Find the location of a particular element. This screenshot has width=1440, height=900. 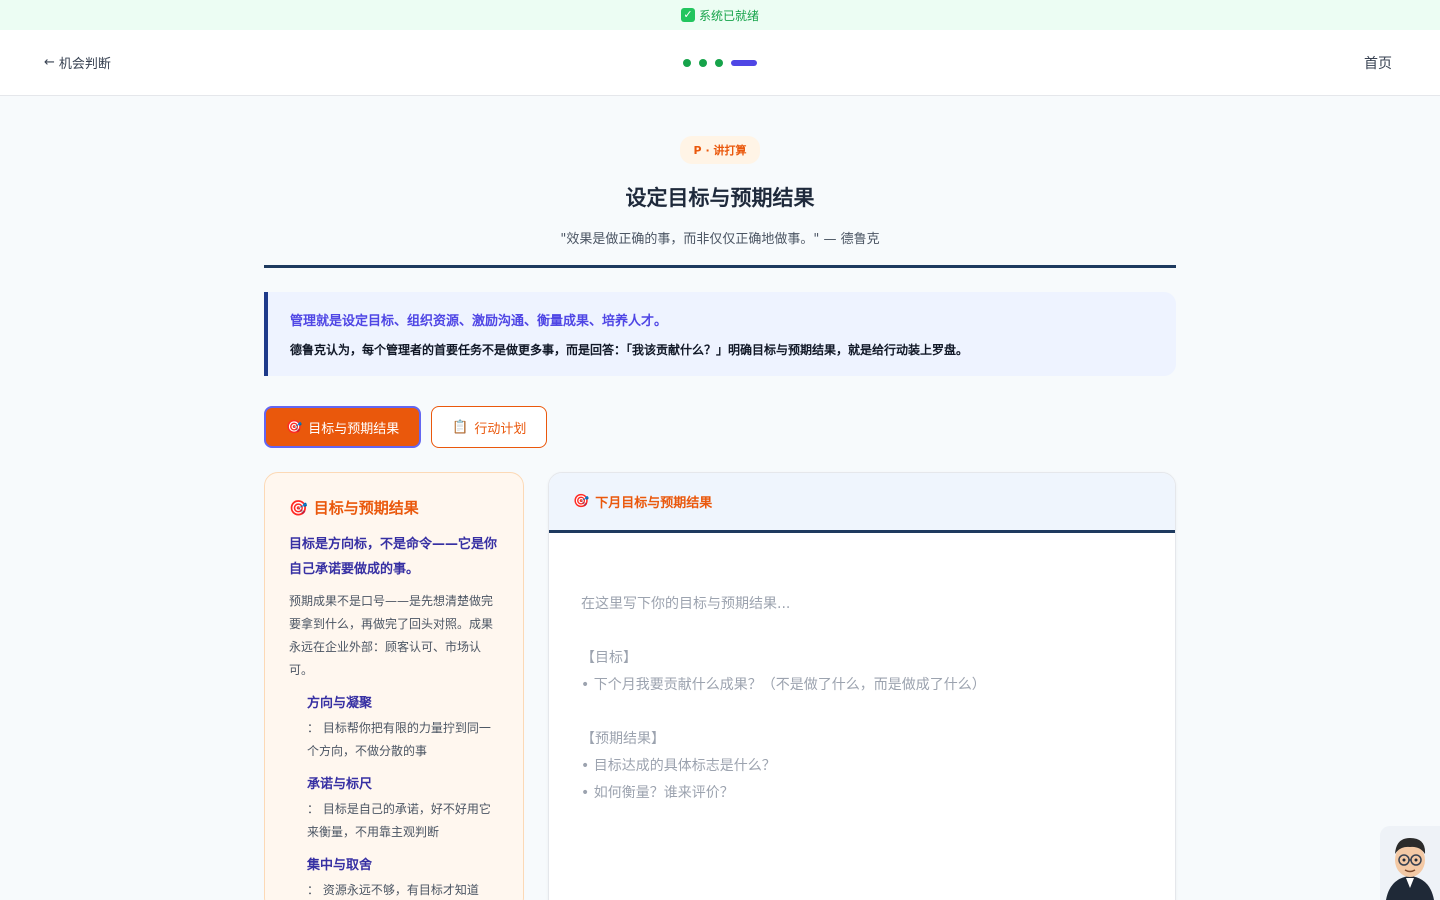

placeholder-line: • 下个月我要贡献什么成果？（不是做了什么，而是做成了什么） is located at coordinates (783, 685).